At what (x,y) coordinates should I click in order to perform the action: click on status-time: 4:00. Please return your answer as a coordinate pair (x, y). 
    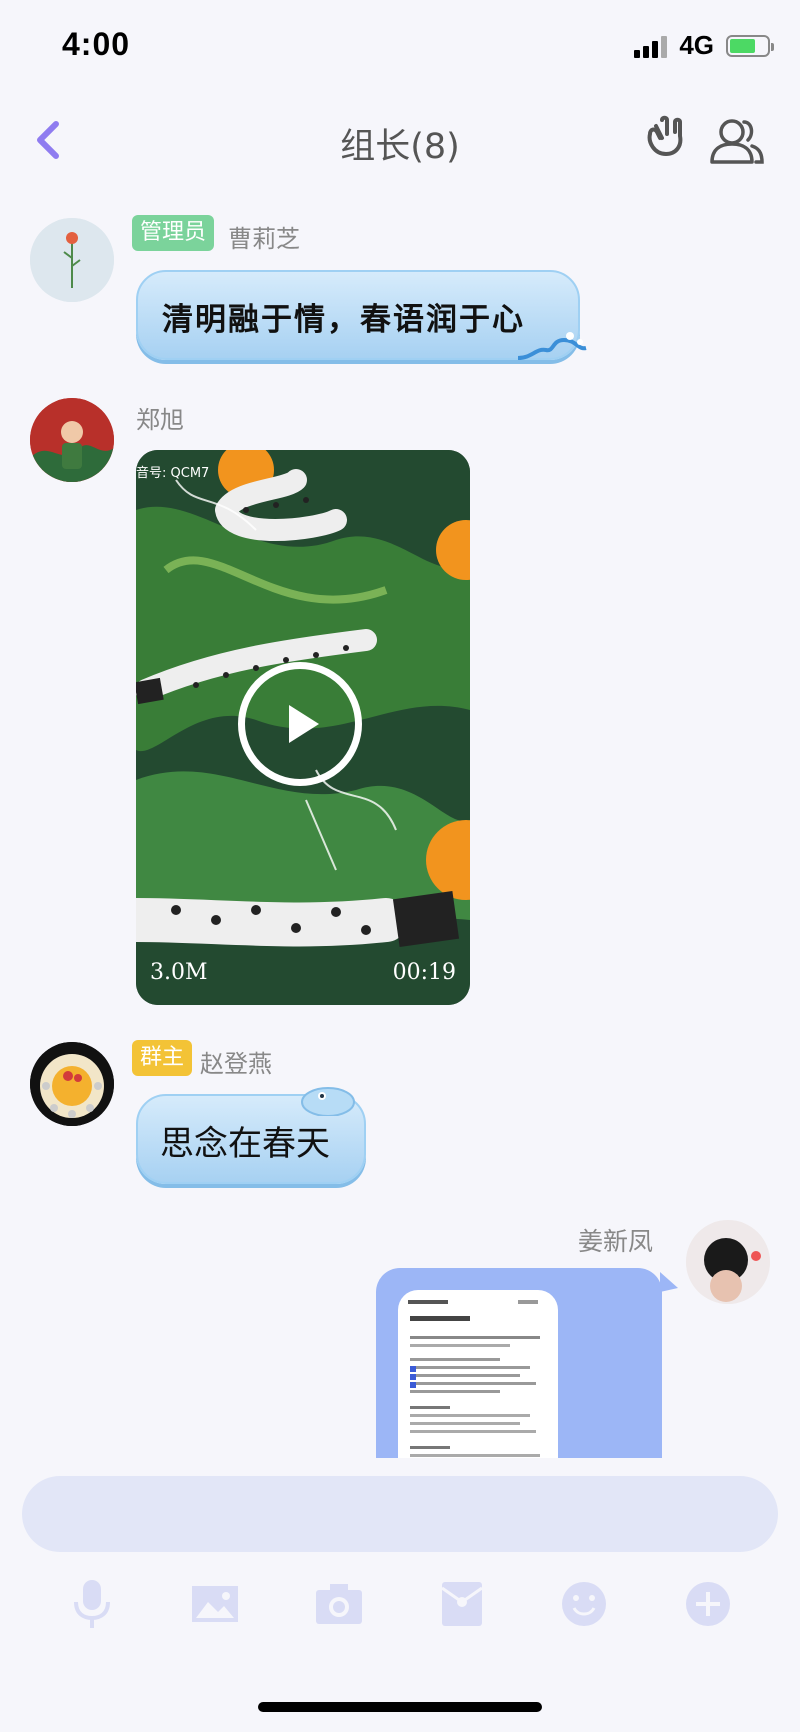
    Looking at the image, I should click on (96, 44).